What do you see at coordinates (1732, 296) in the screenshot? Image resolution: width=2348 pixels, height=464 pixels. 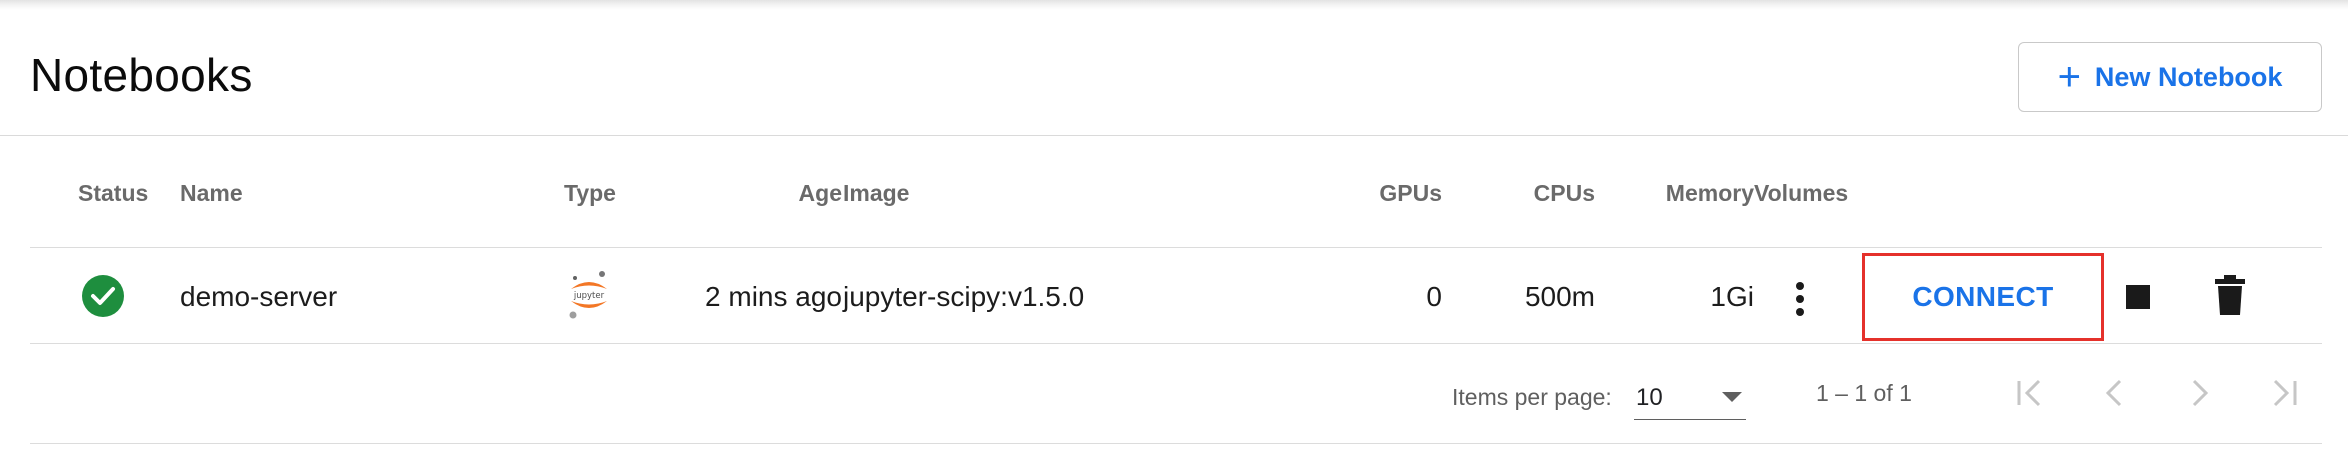 I see `notebook-memory: 1Gi` at bounding box center [1732, 296].